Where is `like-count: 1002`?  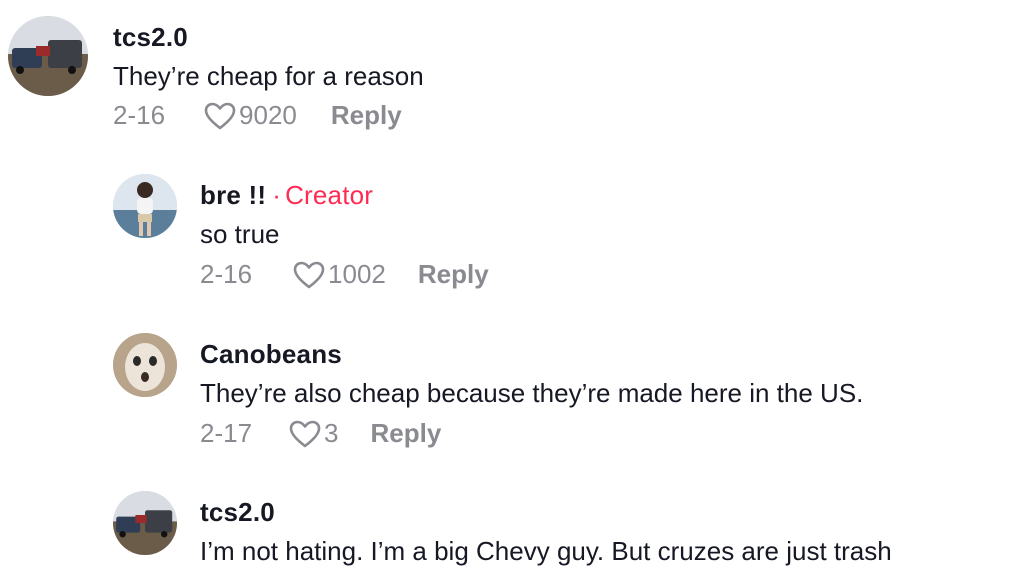 like-count: 1002 is located at coordinates (357, 274).